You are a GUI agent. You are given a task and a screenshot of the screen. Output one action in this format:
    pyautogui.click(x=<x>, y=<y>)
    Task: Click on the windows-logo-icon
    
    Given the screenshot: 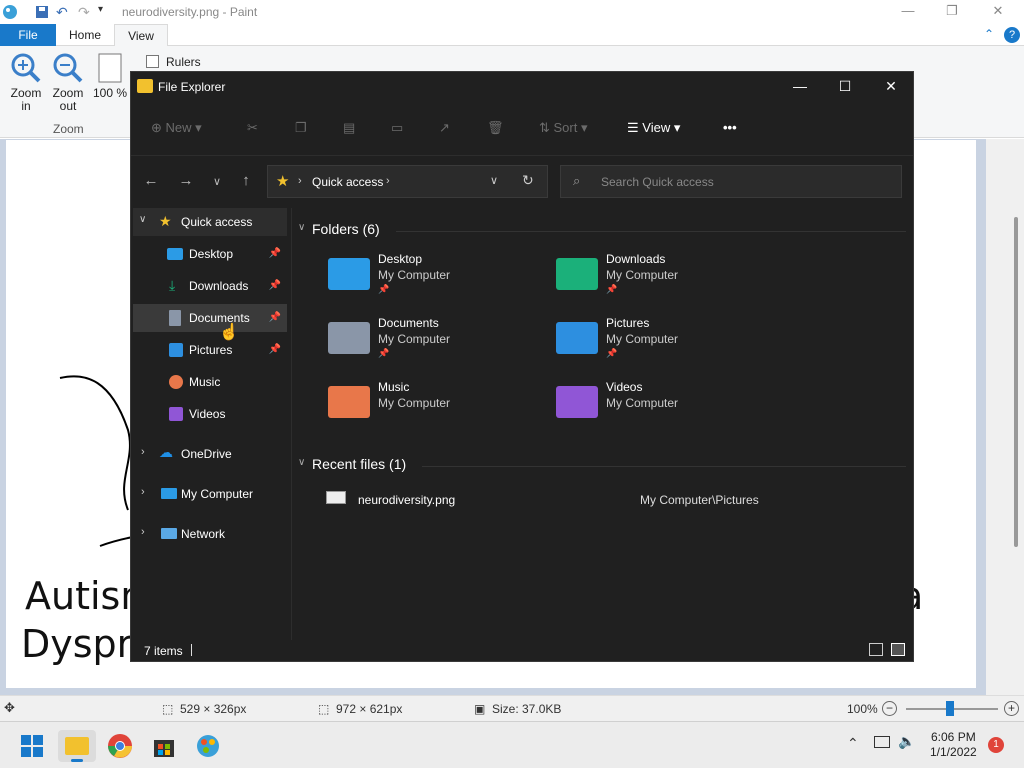 What is the action you would take?
    pyautogui.click(x=32, y=746)
    